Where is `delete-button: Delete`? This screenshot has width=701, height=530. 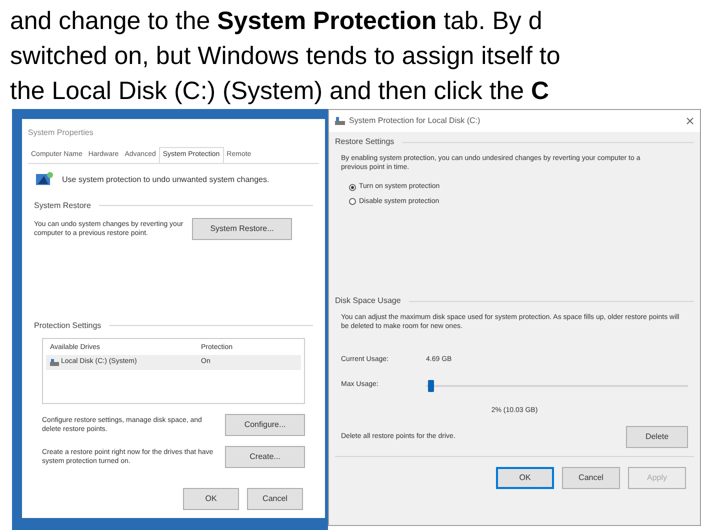 delete-button: Delete is located at coordinates (657, 437).